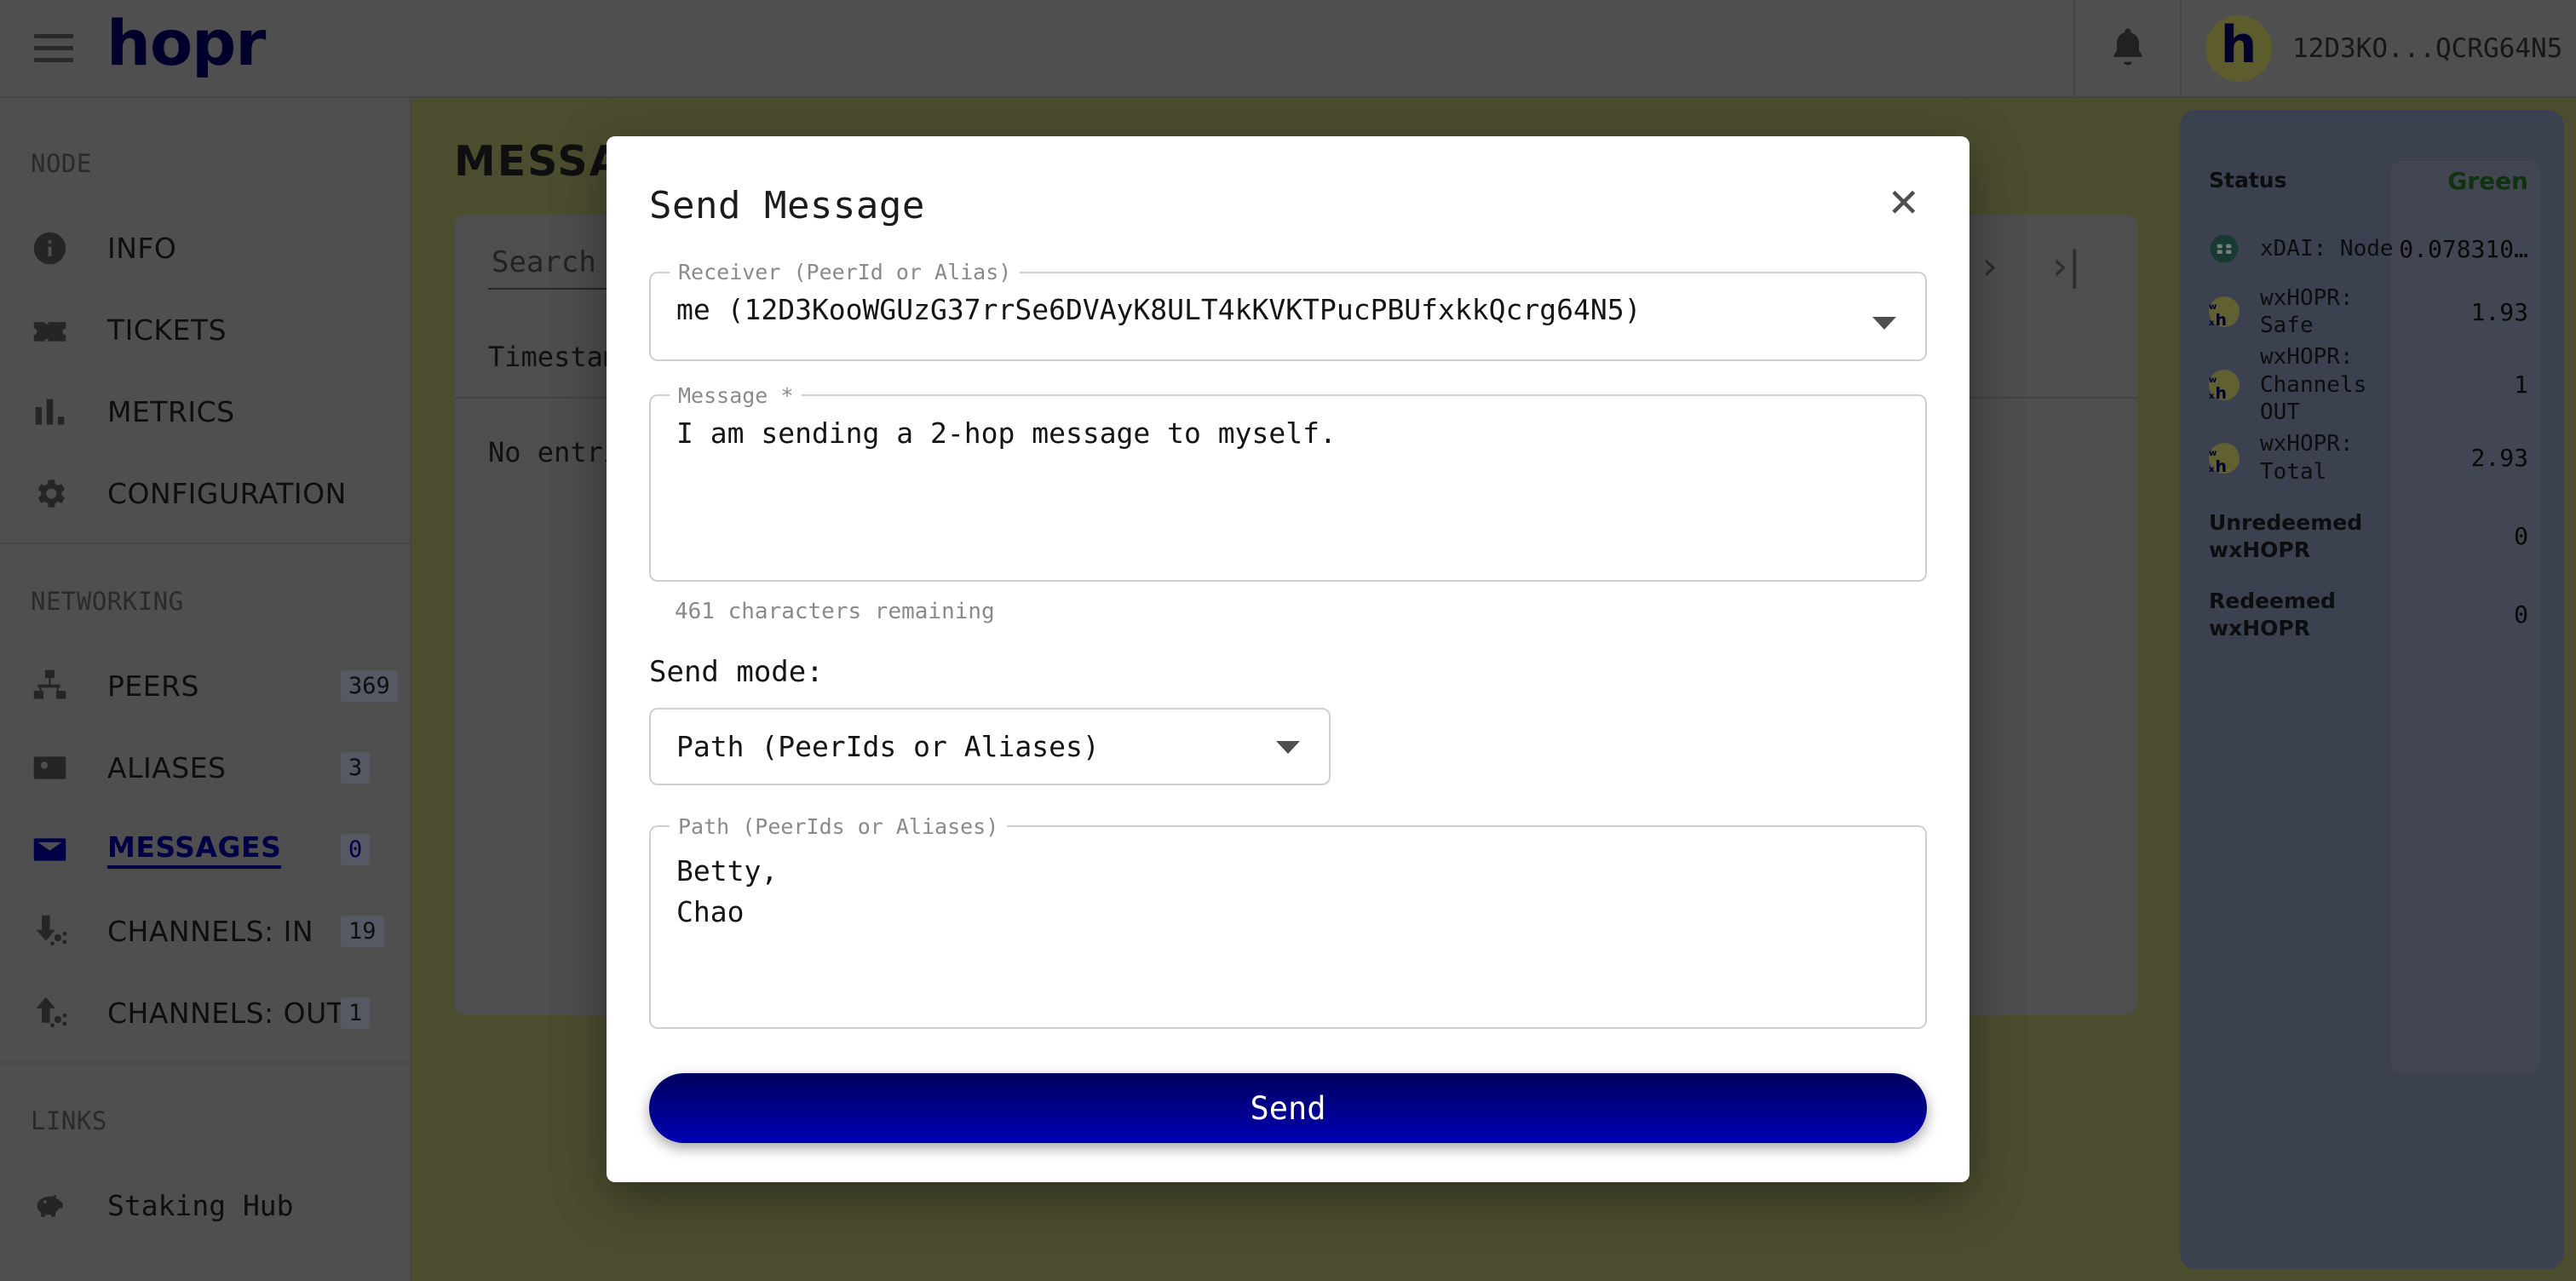 The image size is (2576, 1281). I want to click on message-textarea-value: I am sending a 2-hop message to myself., so click(1288, 445).